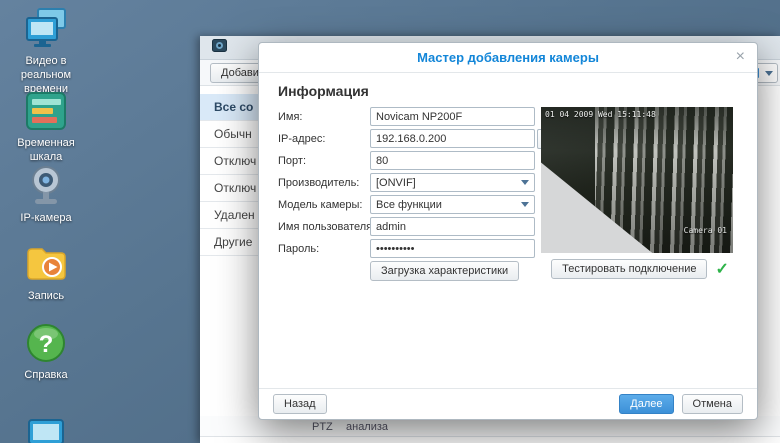 Image resolution: width=780 pixels, height=443 pixels. What do you see at coordinates (302, 138) in the screenshot?
I see `ip-label: IP-адрес:` at bounding box center [302, 138].